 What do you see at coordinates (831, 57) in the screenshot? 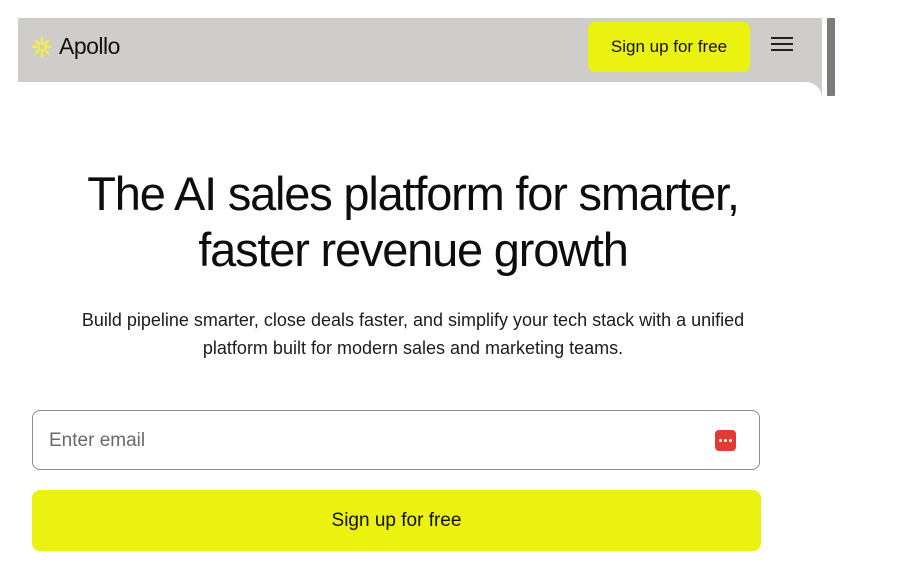
I see `scrollbar-thumb` at bounding box center [831, 57].